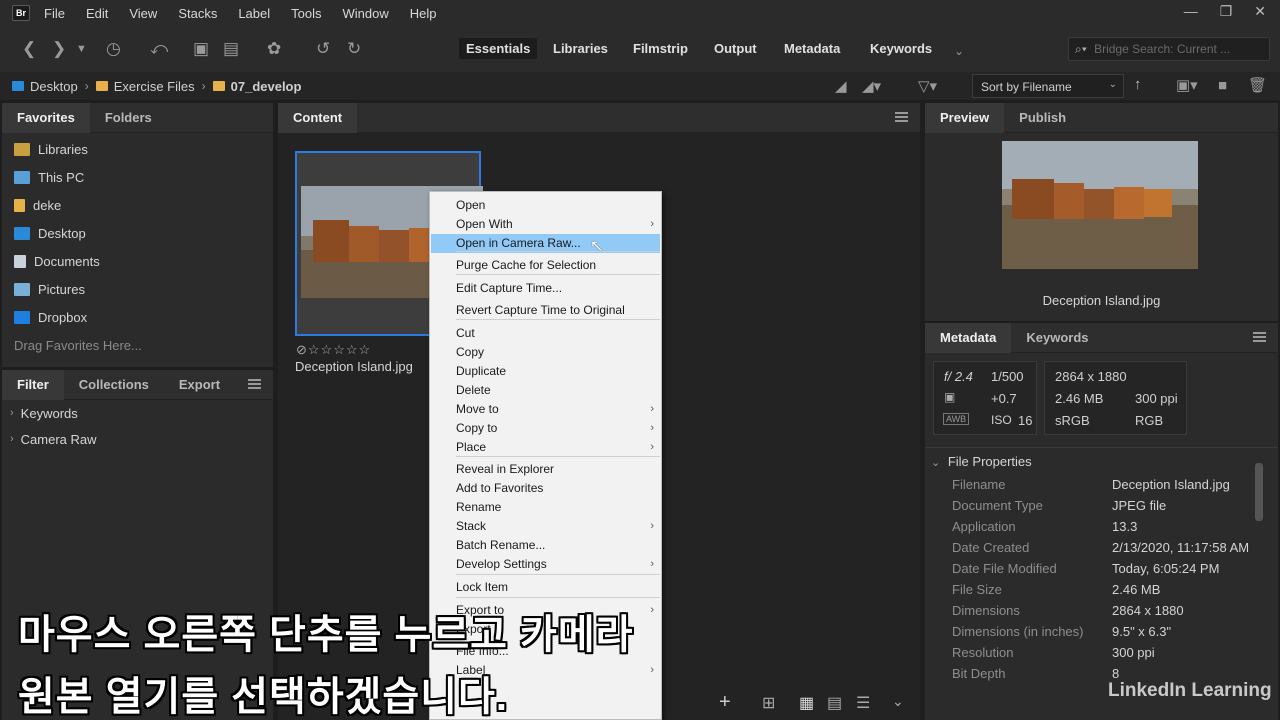  I want to click on refine-icon: ▤, so click(231, 49).